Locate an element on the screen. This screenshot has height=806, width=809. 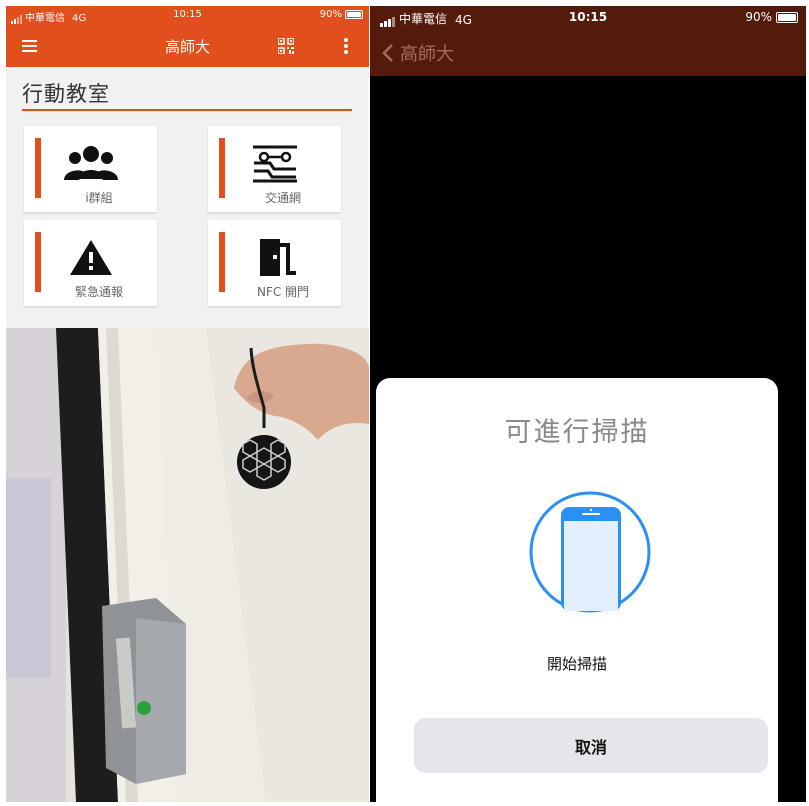
tile-i-group: i群組 is located at coordinates (90, 169).